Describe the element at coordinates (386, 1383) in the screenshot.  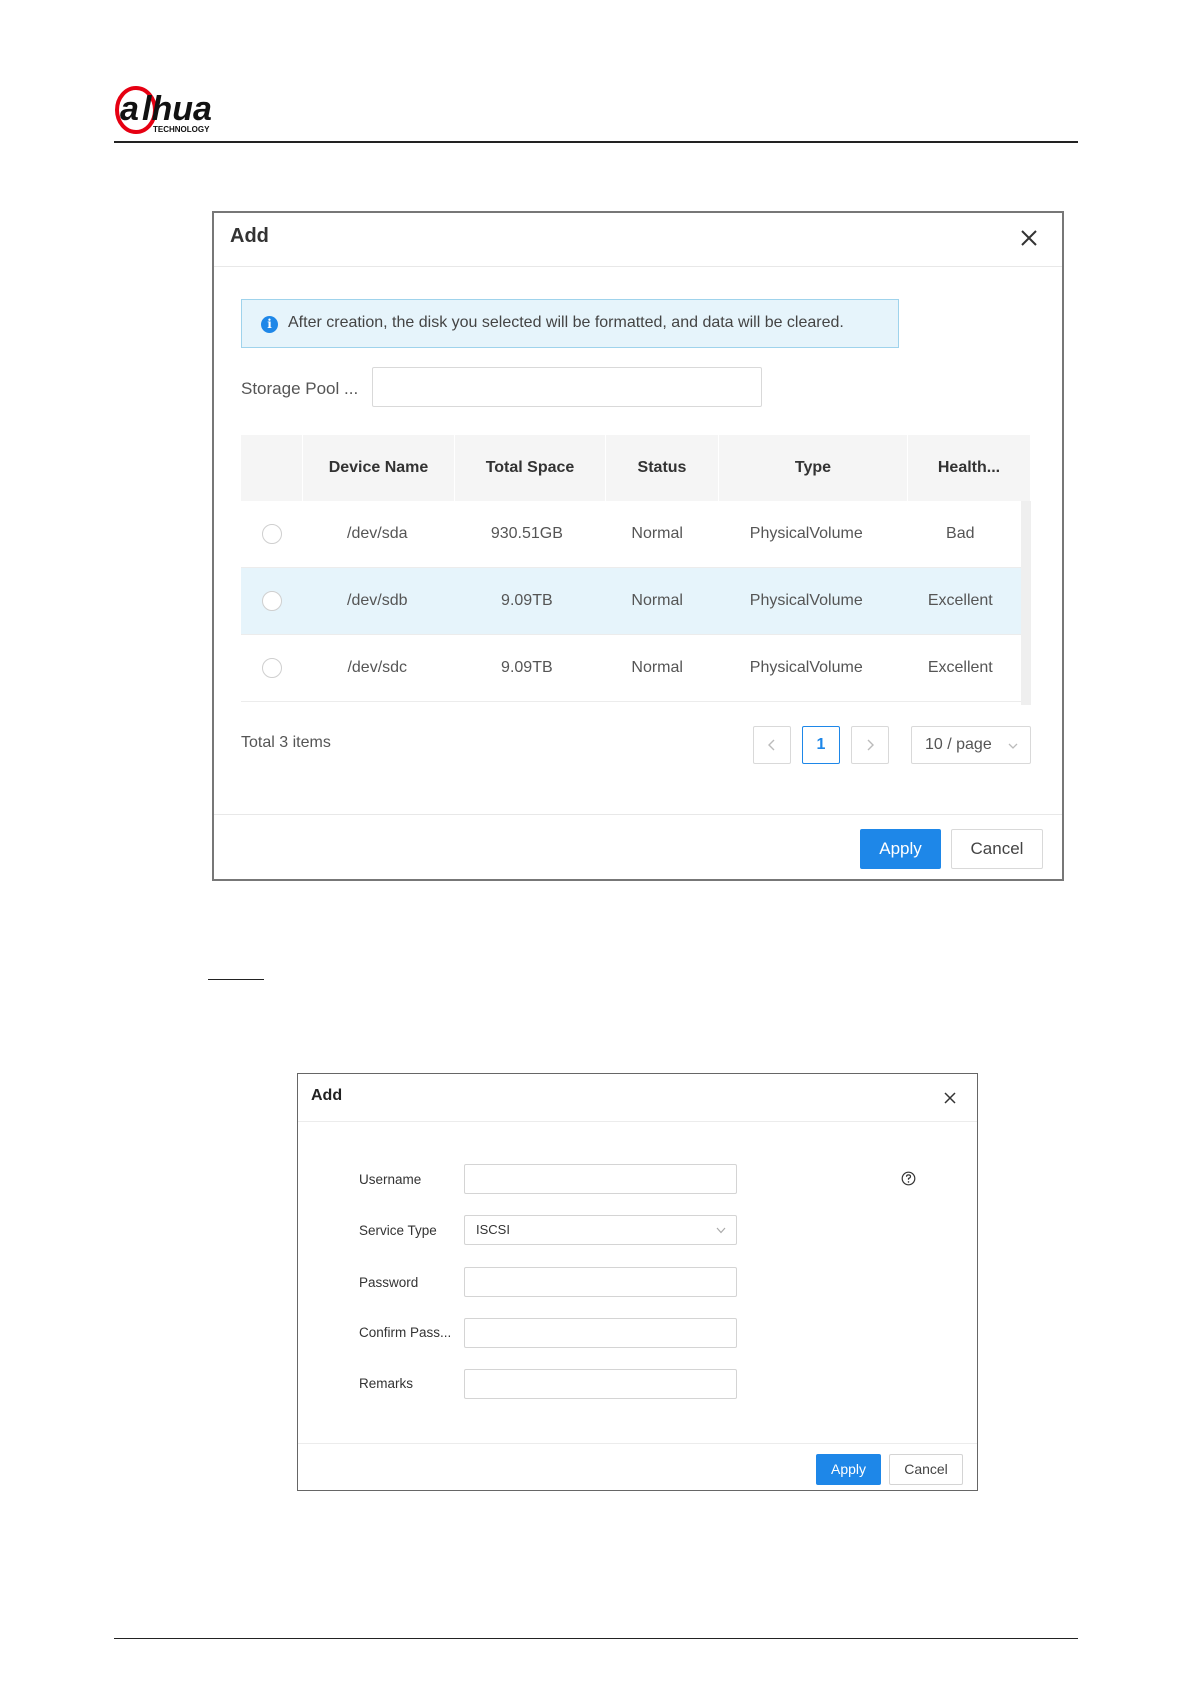
I see `remarks-label: Remarks` at that location.